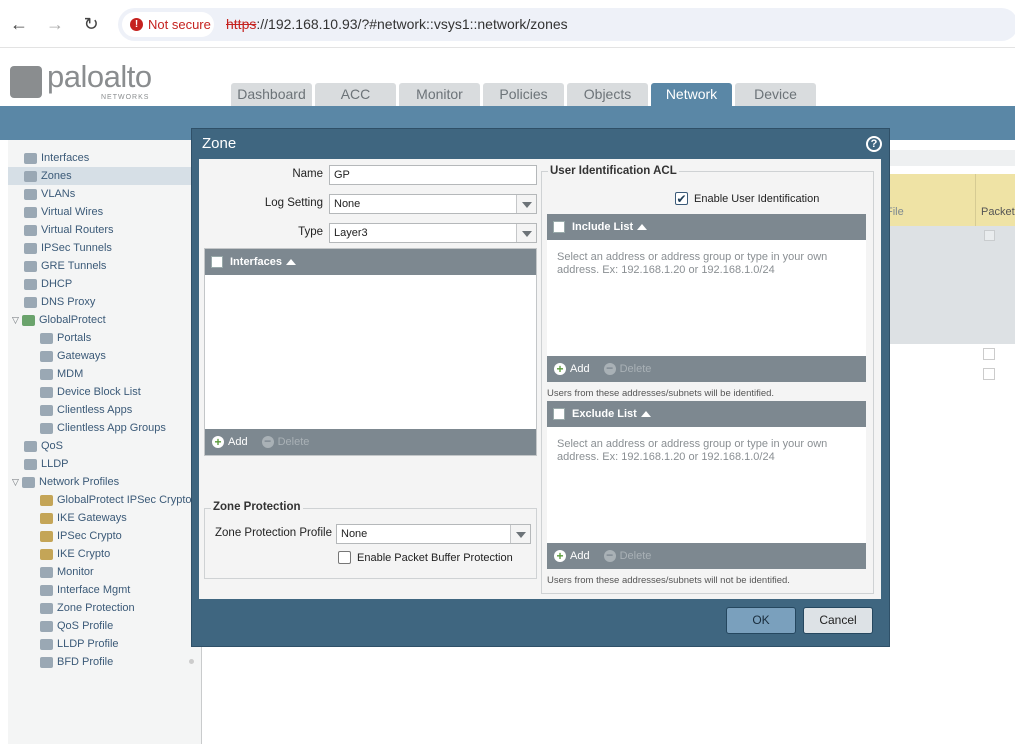 The image size is (1015, 744). What do you see at coordinates (104, 320) in the screenshot?
I see `sidebar-item-globalprotect: ▽ GlobalProtect` at bounding box center [104, 320].